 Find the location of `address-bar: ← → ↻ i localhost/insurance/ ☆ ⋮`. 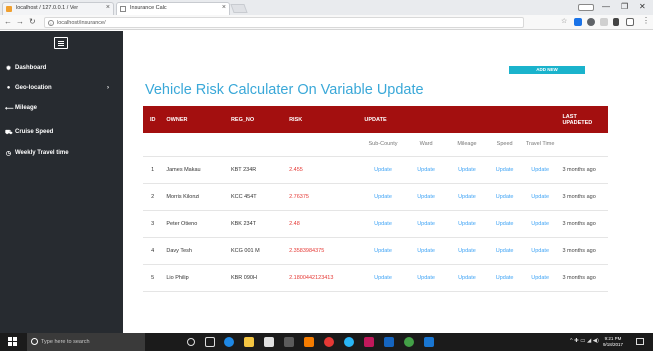

address-bar: ← → ↻ i localhost/insurance/ ☆ ⋮ is located at coordinates (326, 22).